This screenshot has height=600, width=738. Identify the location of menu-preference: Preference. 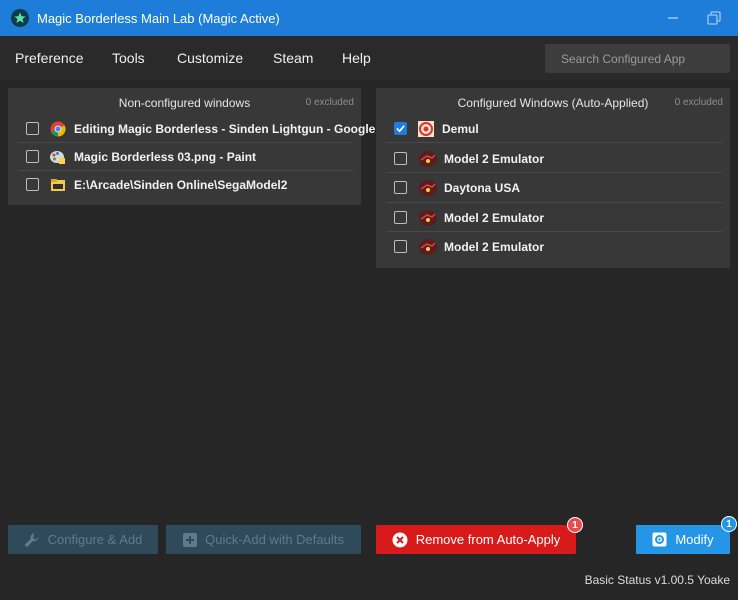
(49, 58).